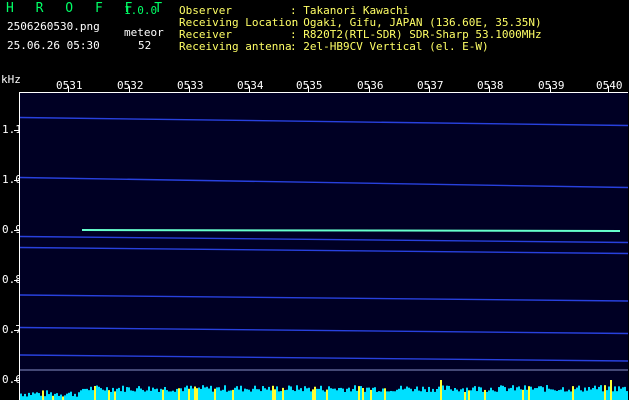  What do you see at coordinates (190, 85) in the screenshot?
I see `x-tick-label: 0533` at bounding box center [190, 85].